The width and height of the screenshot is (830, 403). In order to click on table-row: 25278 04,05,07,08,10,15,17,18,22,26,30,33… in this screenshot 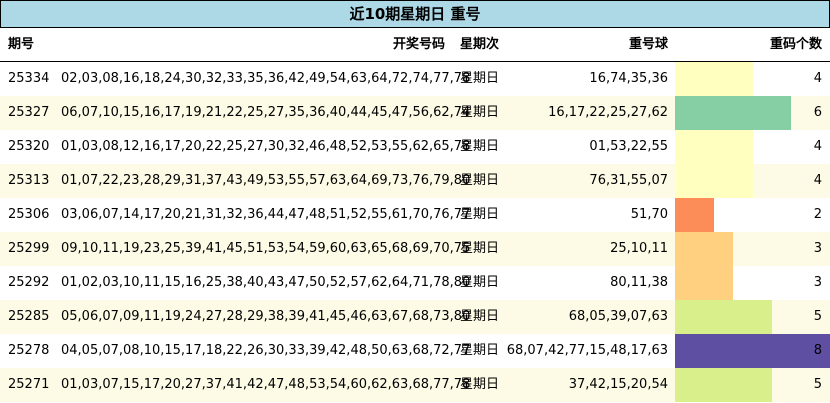, I will do `click(415, 351)`.